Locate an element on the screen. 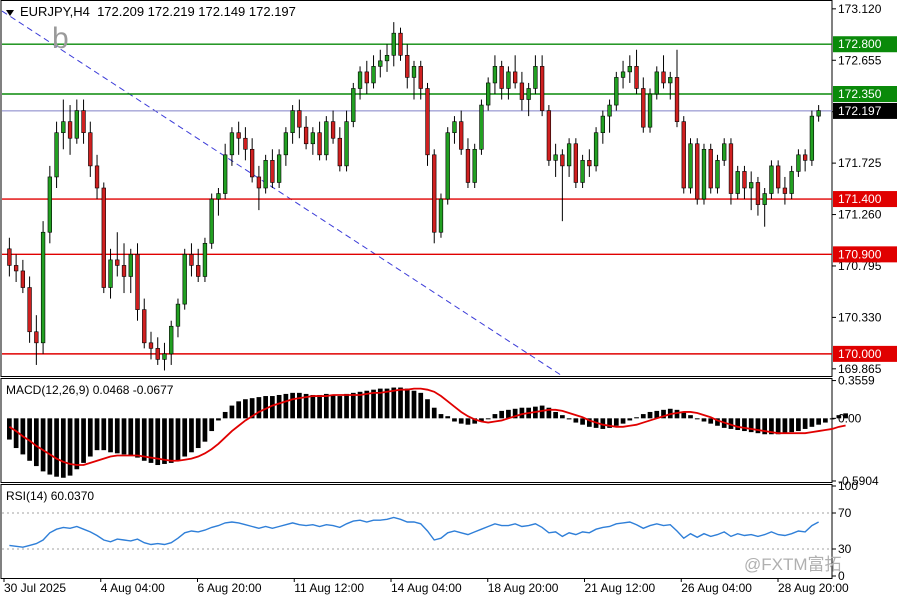 This screenshot has height=600, width=900. level-tag-label: 170.900 is located at coordinates (860, 254).